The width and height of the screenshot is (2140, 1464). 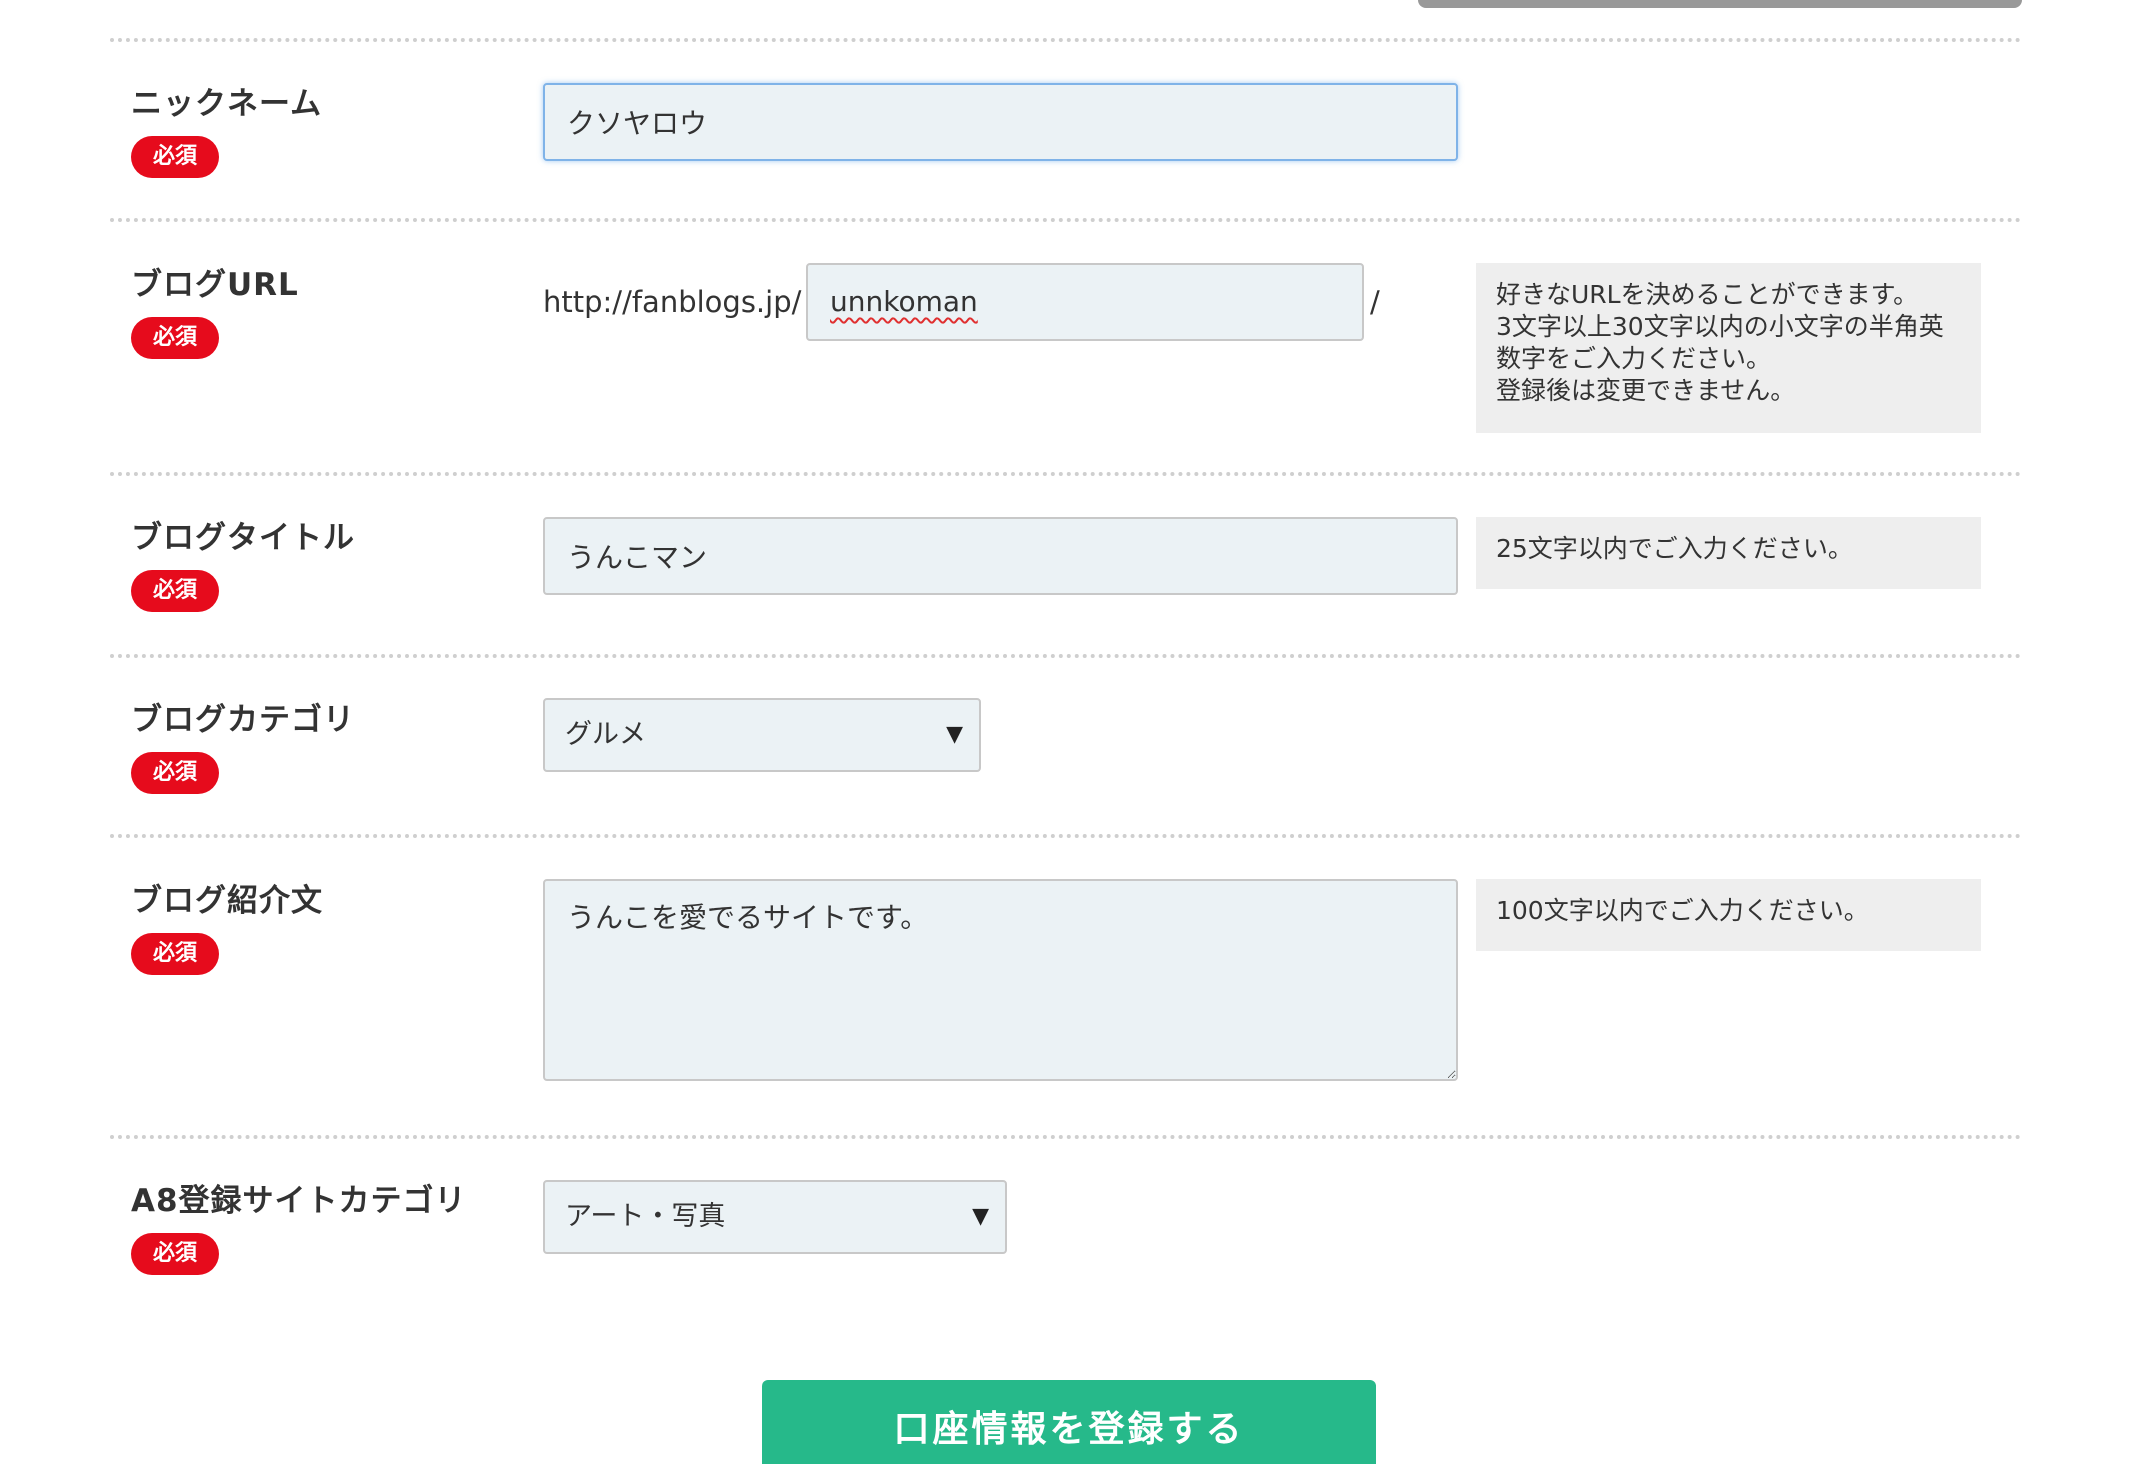 I want to click on blog-intro-textarea: うんこを愛でるサイトです。, so click(x=1000, y=980).